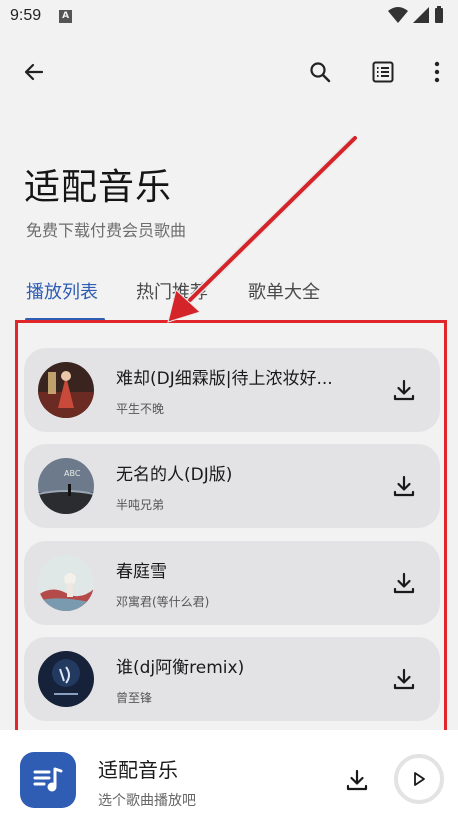  I want to click on player-subtitle: 选个歌曲播放吧, so click(147, 801).